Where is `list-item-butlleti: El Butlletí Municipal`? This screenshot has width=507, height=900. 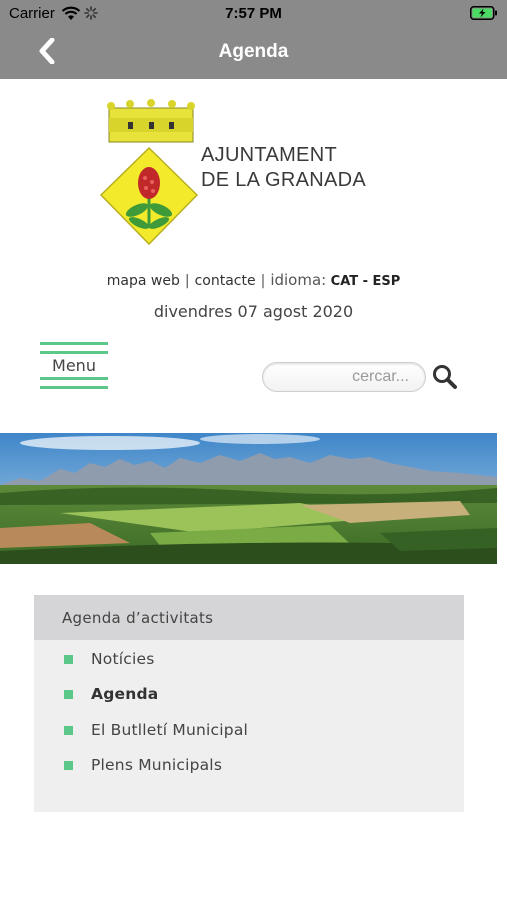
list-item-butlleti: El Butlletí Municipal is located at coordinates (156, 730).